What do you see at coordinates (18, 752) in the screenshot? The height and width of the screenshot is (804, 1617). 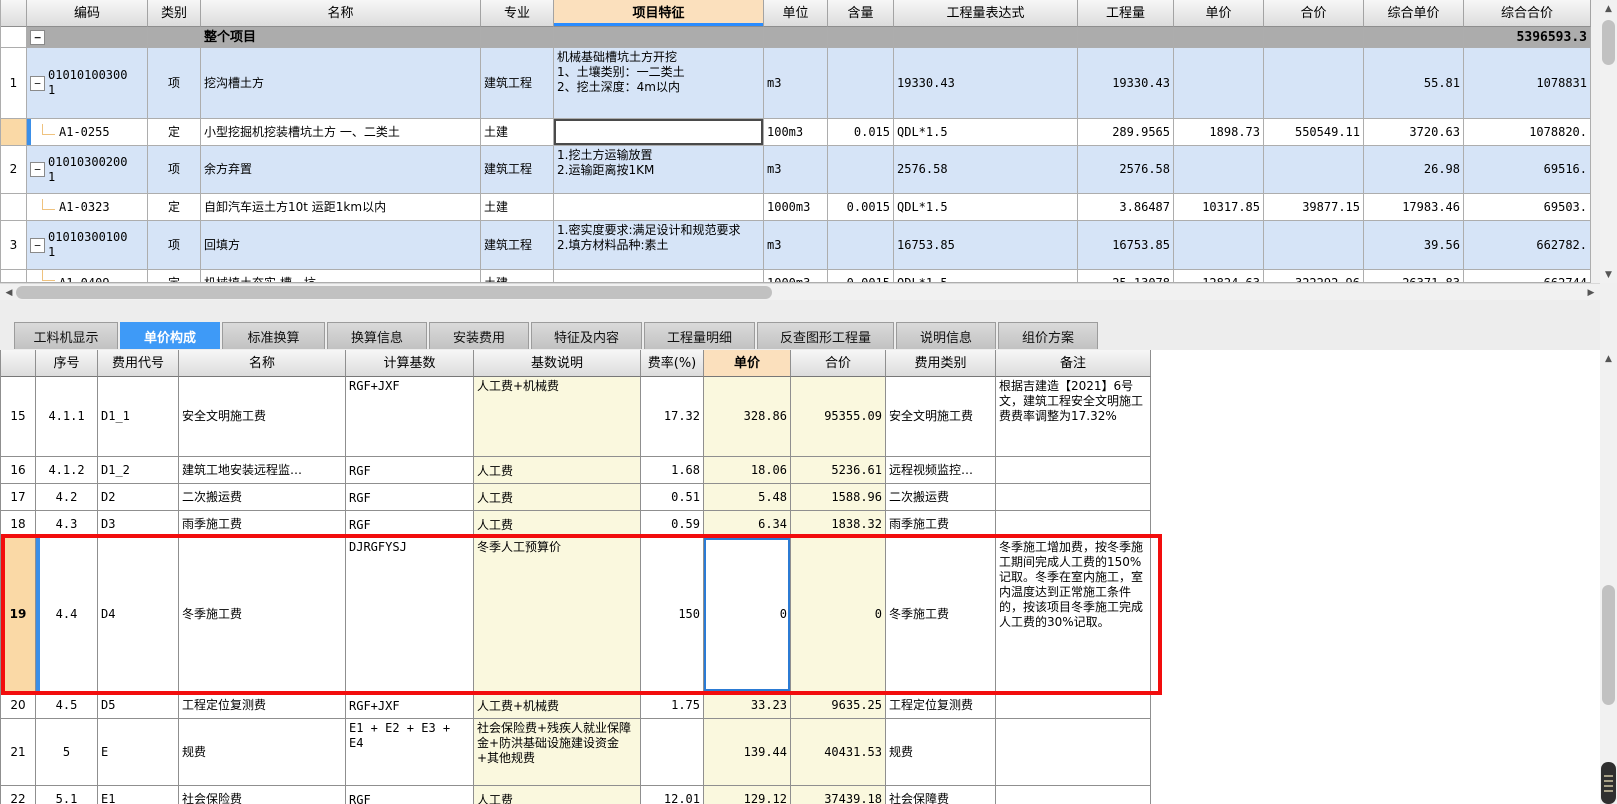 I see `cell-row-number: 21` at bounding box center [18, 752].